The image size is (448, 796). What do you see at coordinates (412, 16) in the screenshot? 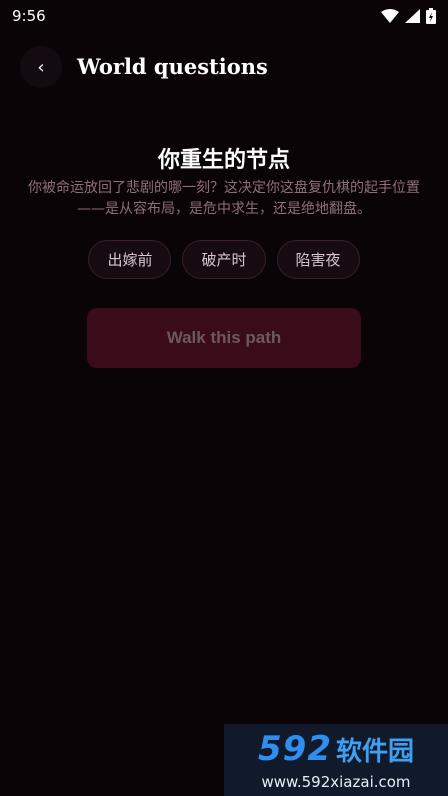
I see `signal-icon` at bounding box center [412, 16].